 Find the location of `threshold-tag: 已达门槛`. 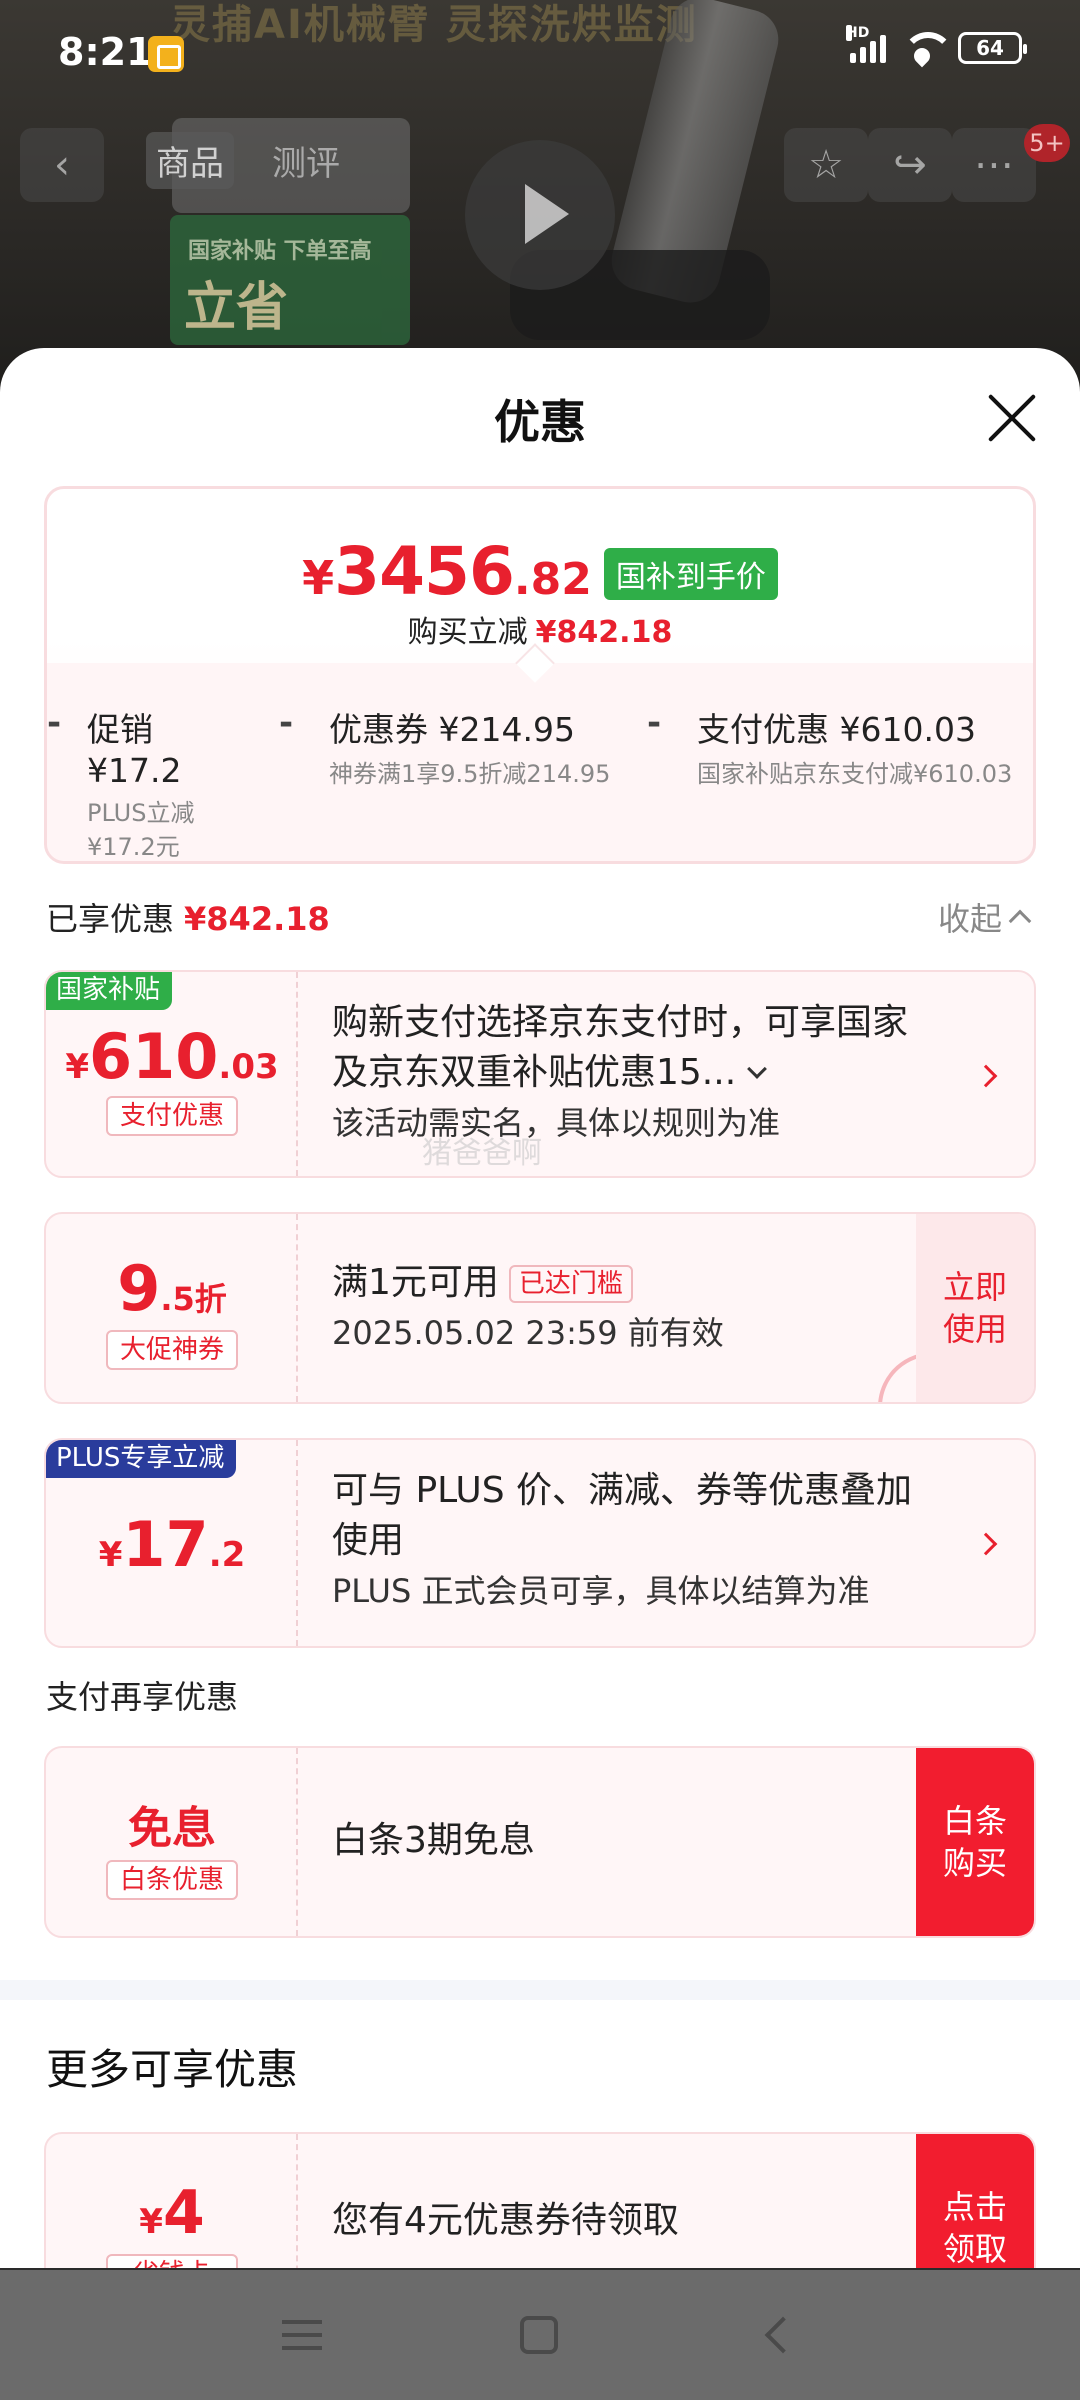

threshold-tag: 已达门槛 is located at coordinates (570, 1284).